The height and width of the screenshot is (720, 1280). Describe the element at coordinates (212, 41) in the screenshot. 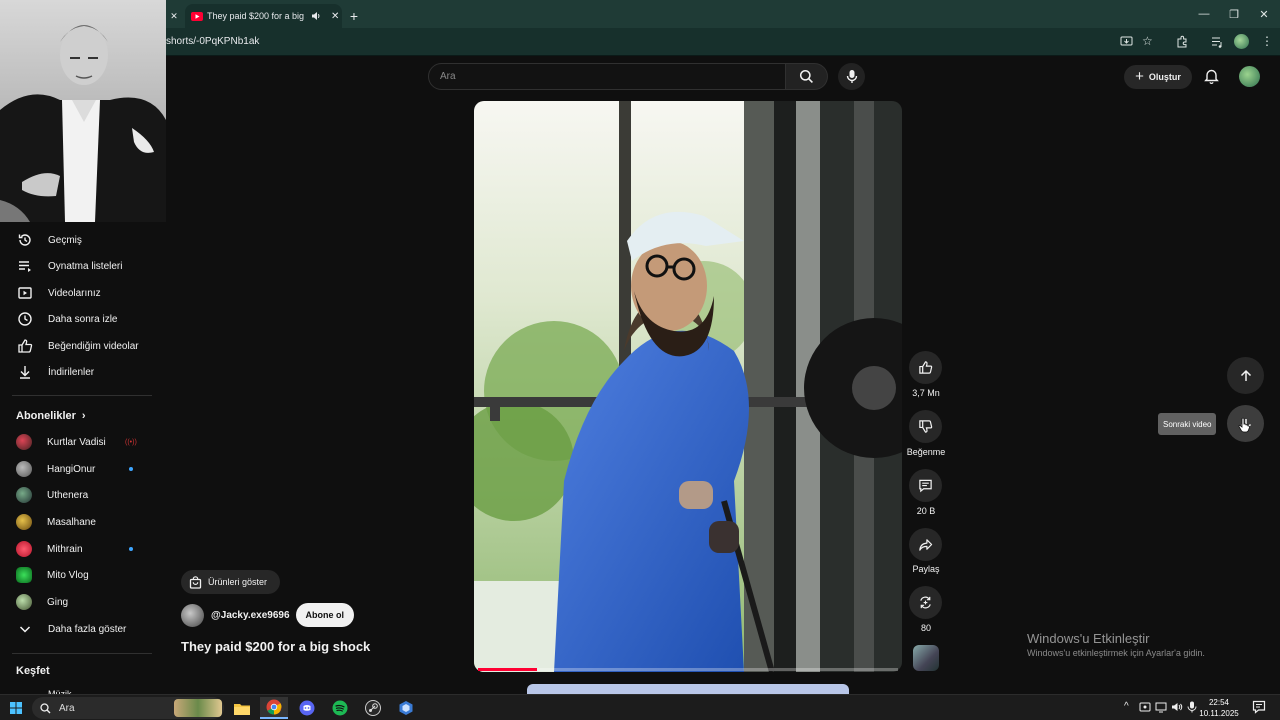

I see `url-text: shorts/-0PqKPNb1ak` at that location.